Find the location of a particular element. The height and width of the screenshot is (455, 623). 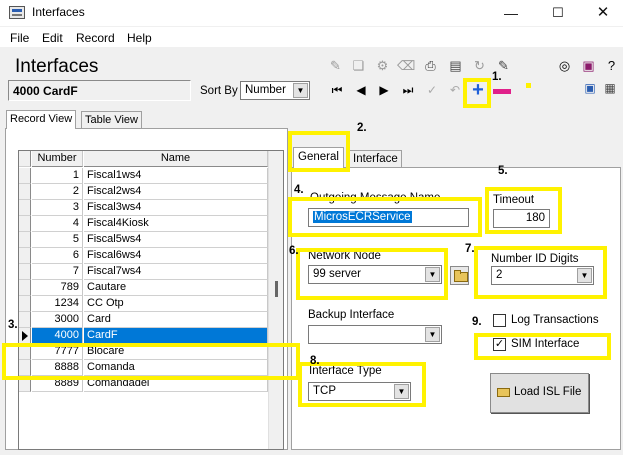

cell-number: 7 is located at coordinates (57, 272).